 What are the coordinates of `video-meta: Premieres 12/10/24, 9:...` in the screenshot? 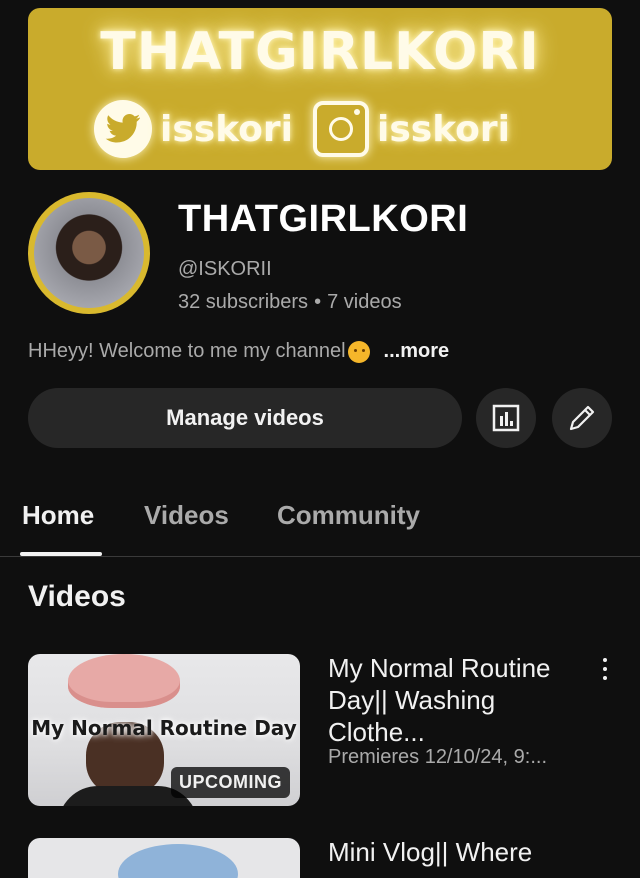 It's located at (438, 757).